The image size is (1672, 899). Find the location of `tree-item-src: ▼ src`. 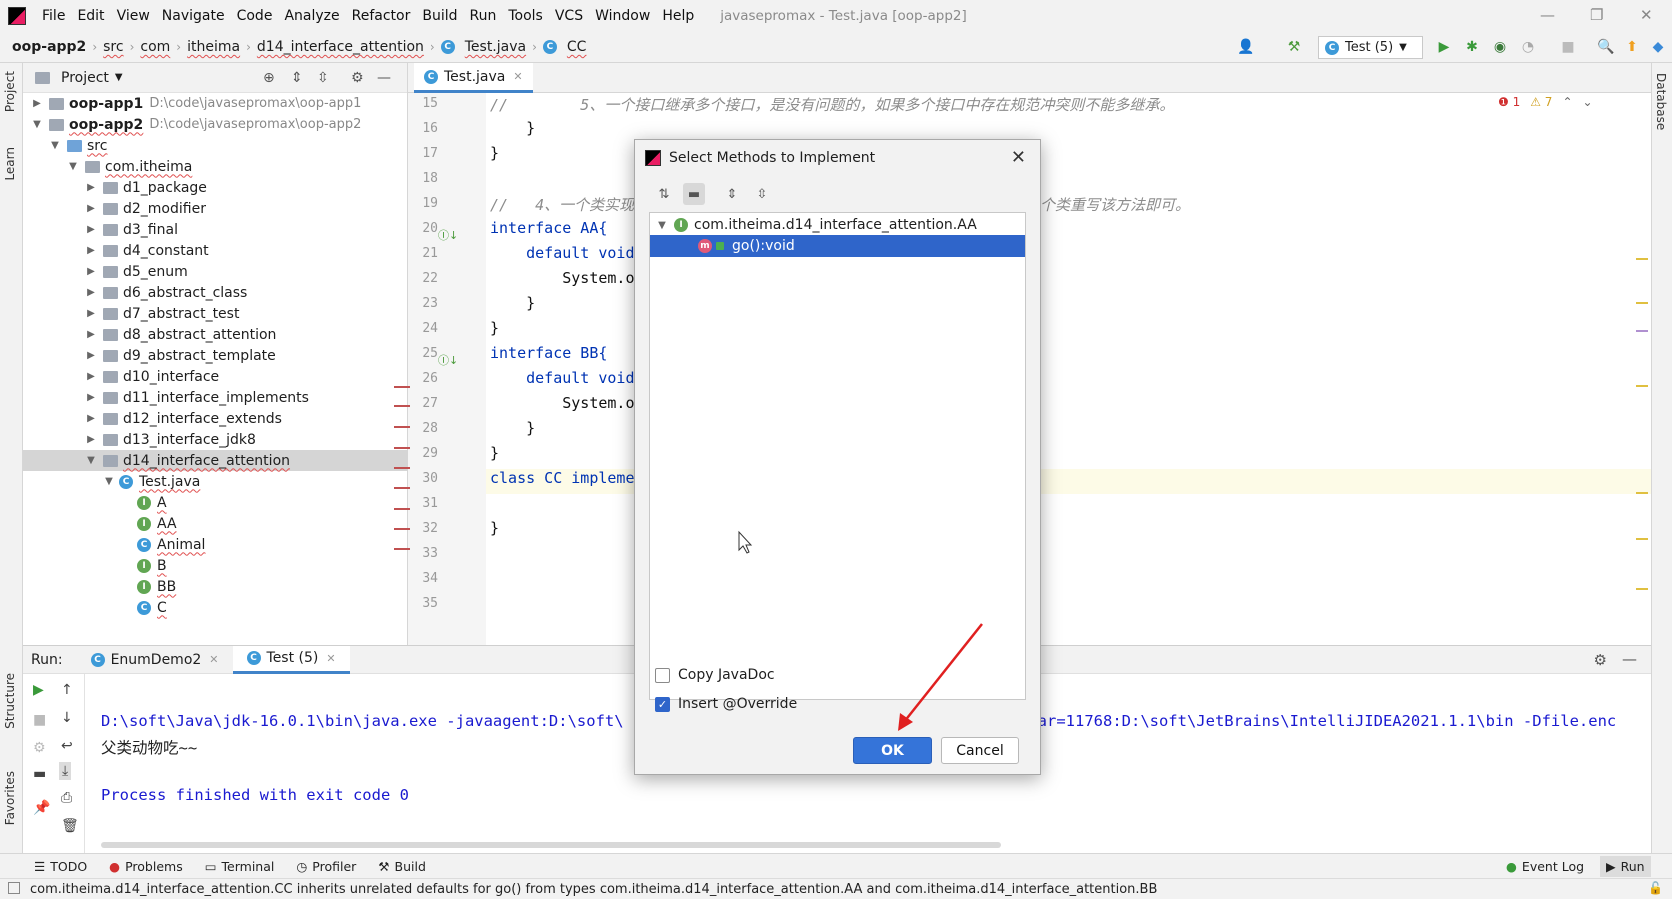

tree-item-src: ▼ src is located at coordinates (215, 145).